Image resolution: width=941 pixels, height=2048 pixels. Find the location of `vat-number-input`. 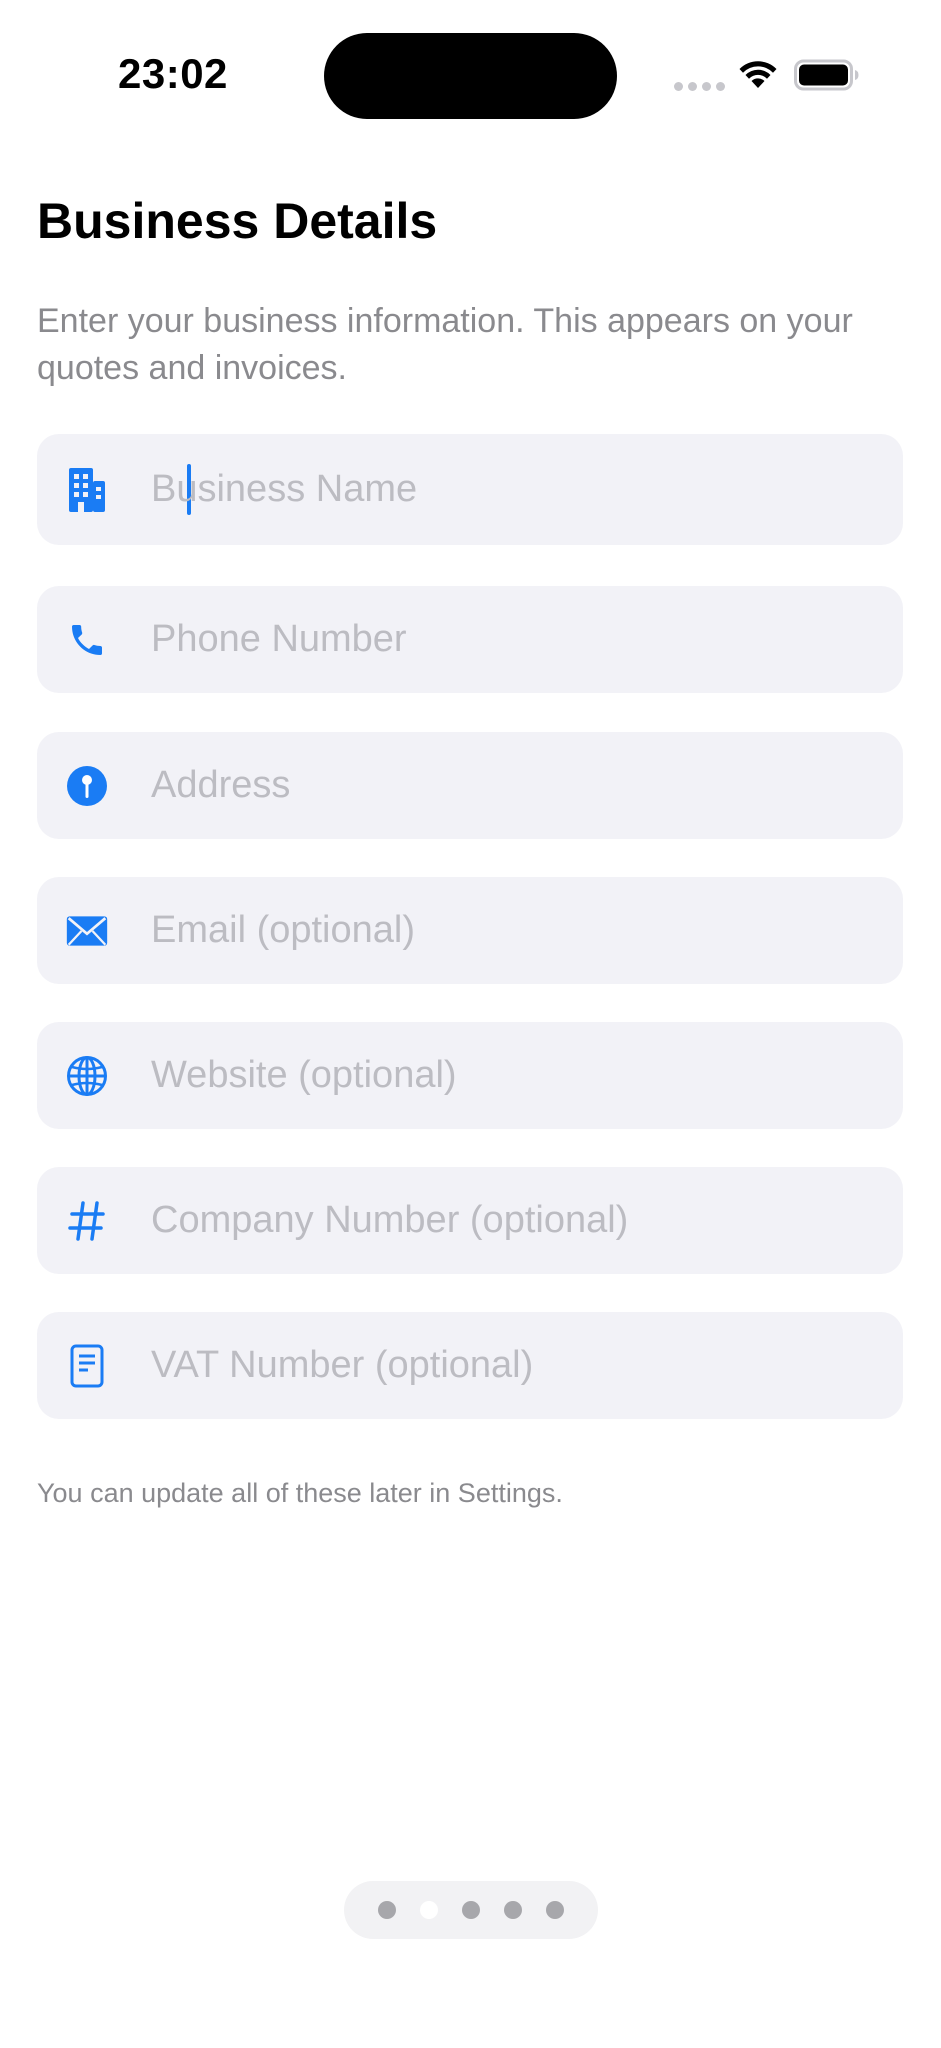

vat-number-input is located at coordinates (517, 1365).